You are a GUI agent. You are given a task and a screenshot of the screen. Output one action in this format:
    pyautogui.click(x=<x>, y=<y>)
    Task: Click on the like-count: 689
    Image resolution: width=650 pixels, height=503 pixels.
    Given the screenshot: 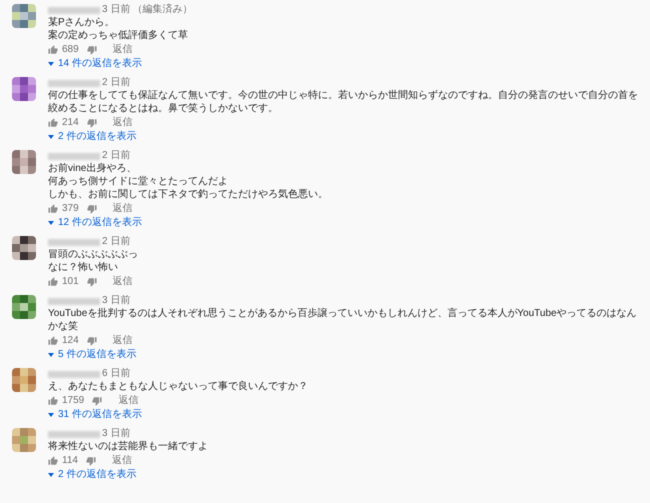 What is the action you would take?
    pyautogui.click(x=70, y=50)
    